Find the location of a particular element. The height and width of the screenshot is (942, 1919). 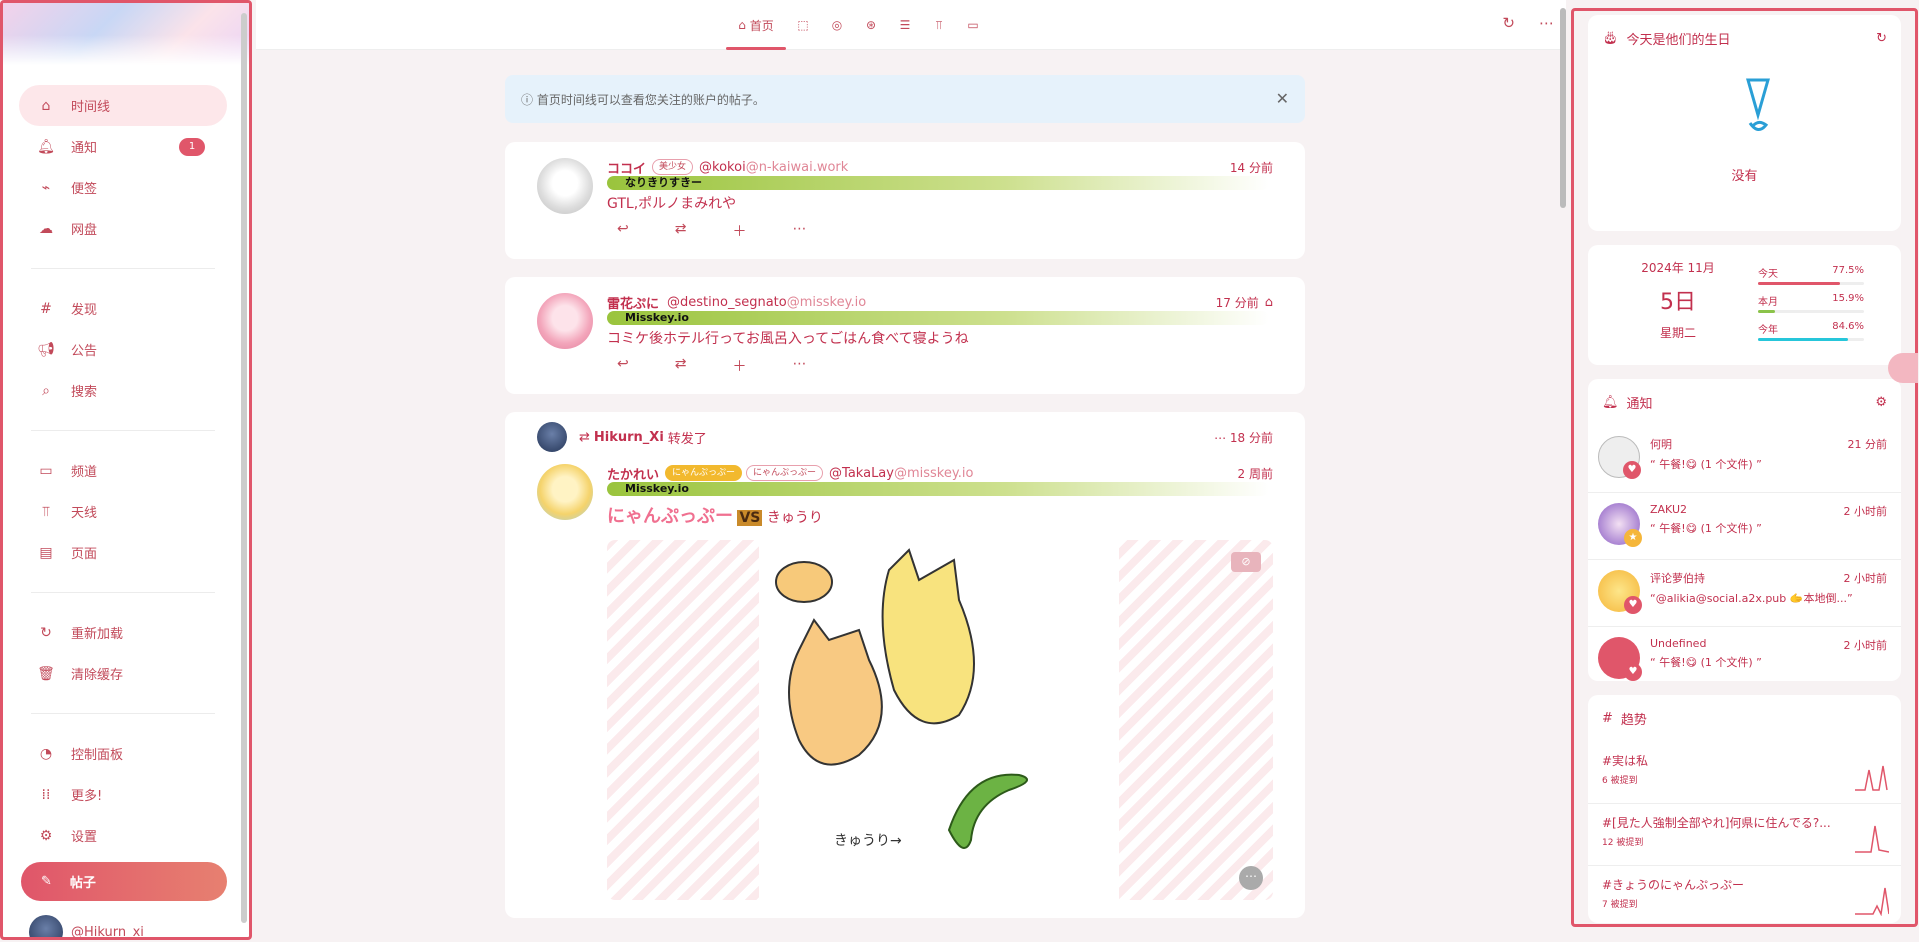

tab-social: ◎ is located at coordinates (837, 25).